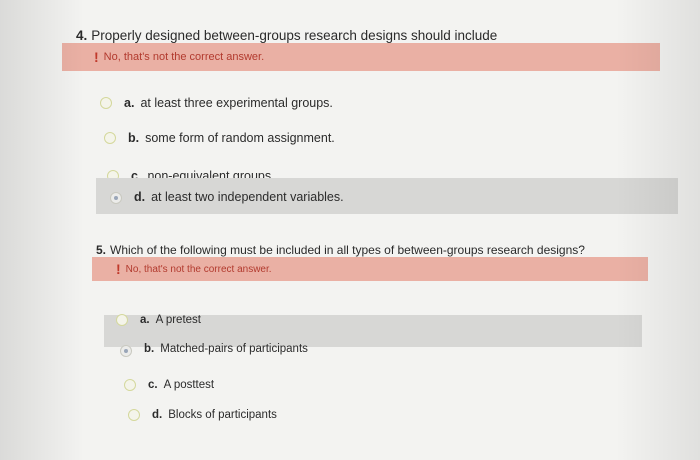  I want to click on answer-option-d: d. at least two independent variables., so click(387, 196).